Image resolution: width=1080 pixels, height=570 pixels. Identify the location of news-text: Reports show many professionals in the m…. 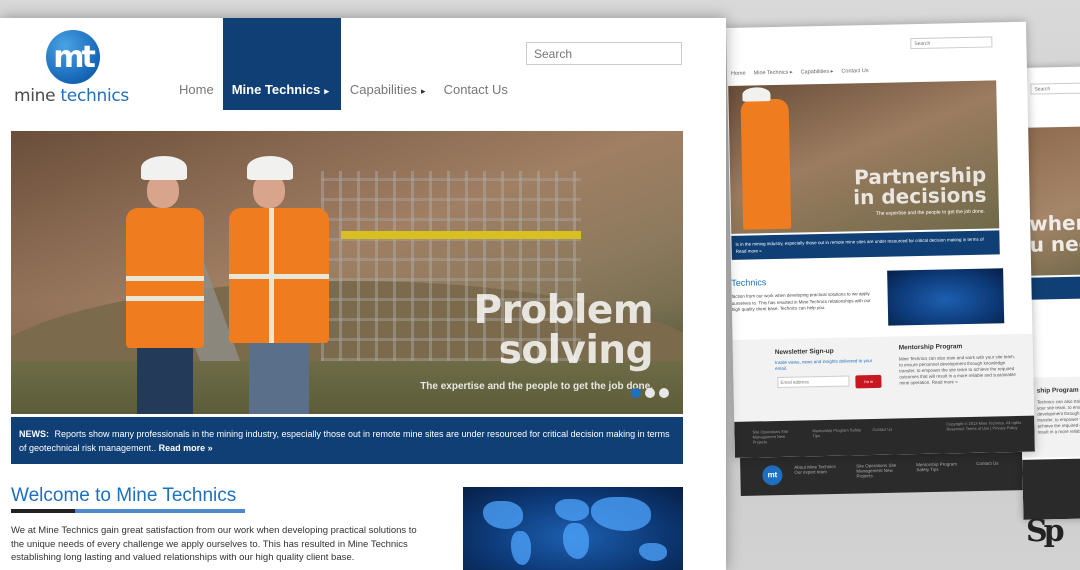
(344, 441).